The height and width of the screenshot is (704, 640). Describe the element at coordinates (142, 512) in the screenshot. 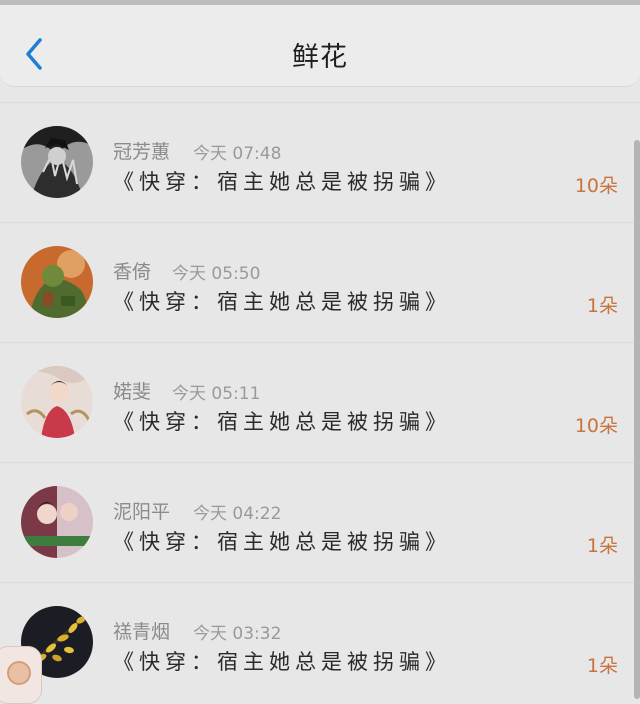

I see `user-name: 泥阳平` at that location.